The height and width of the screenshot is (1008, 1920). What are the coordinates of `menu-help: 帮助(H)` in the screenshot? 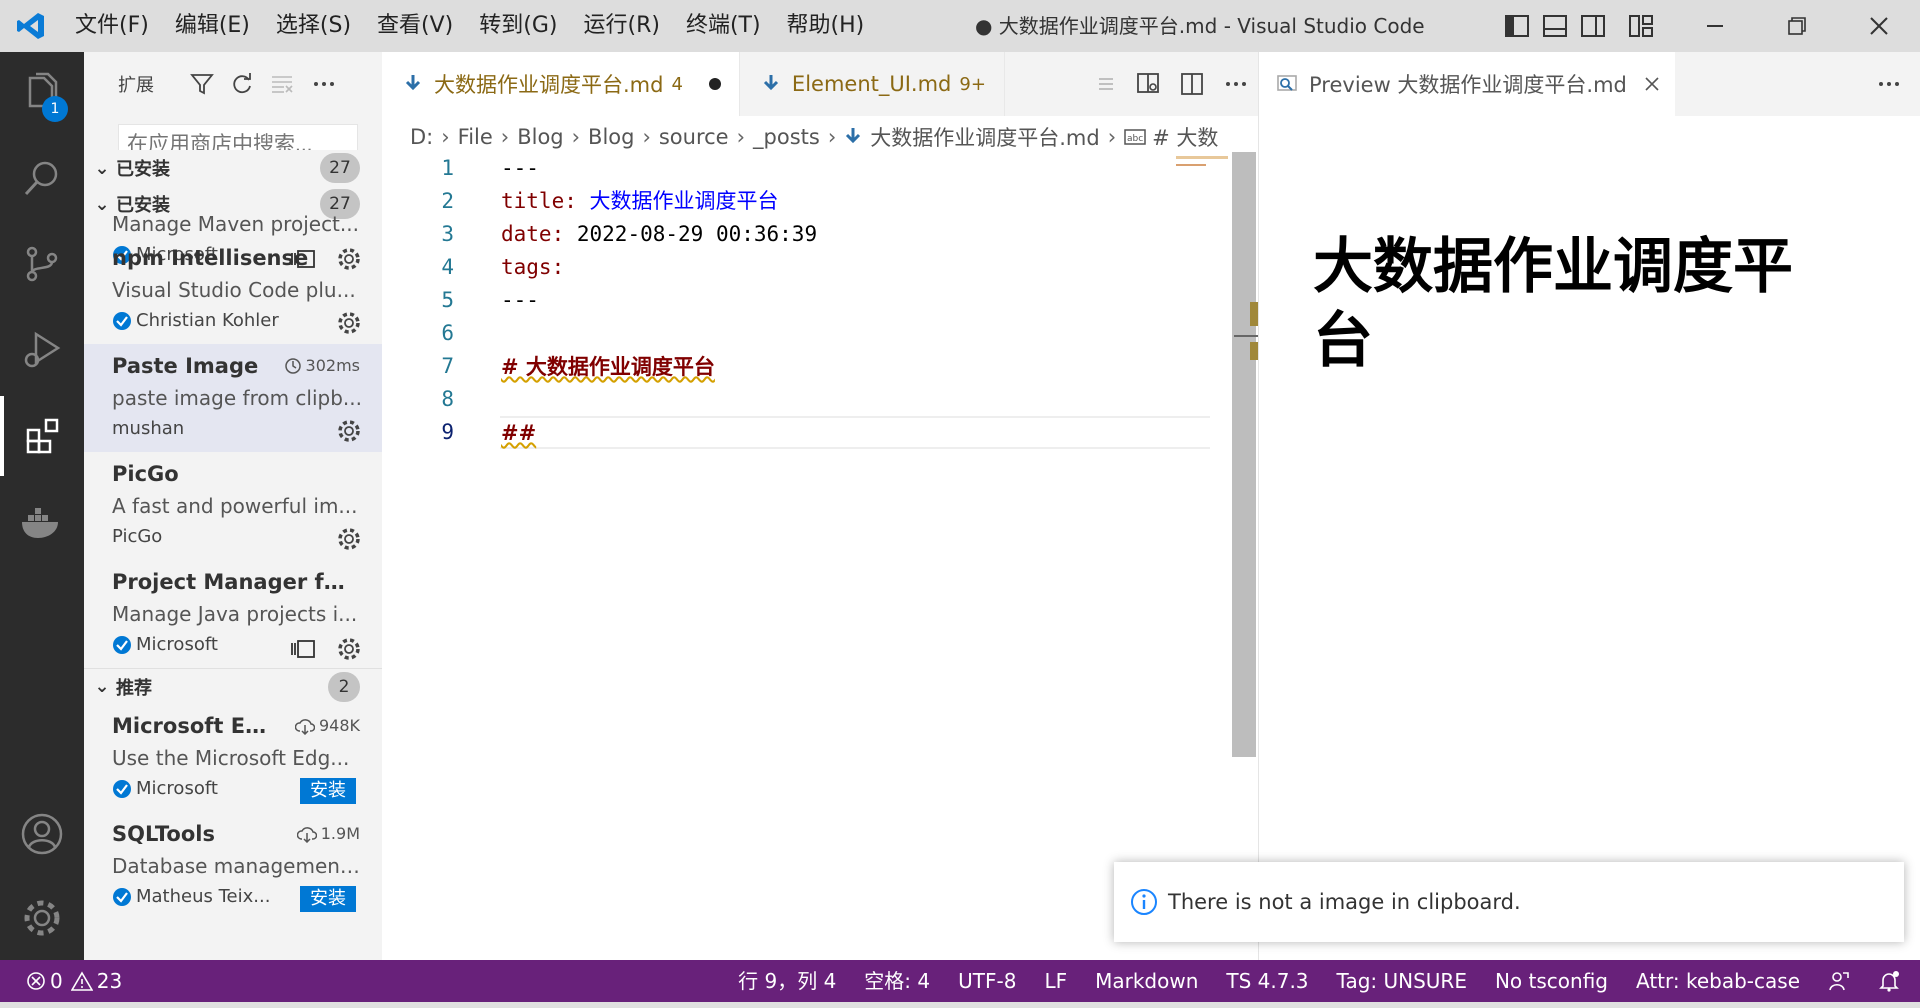 It's located at (826, 26).